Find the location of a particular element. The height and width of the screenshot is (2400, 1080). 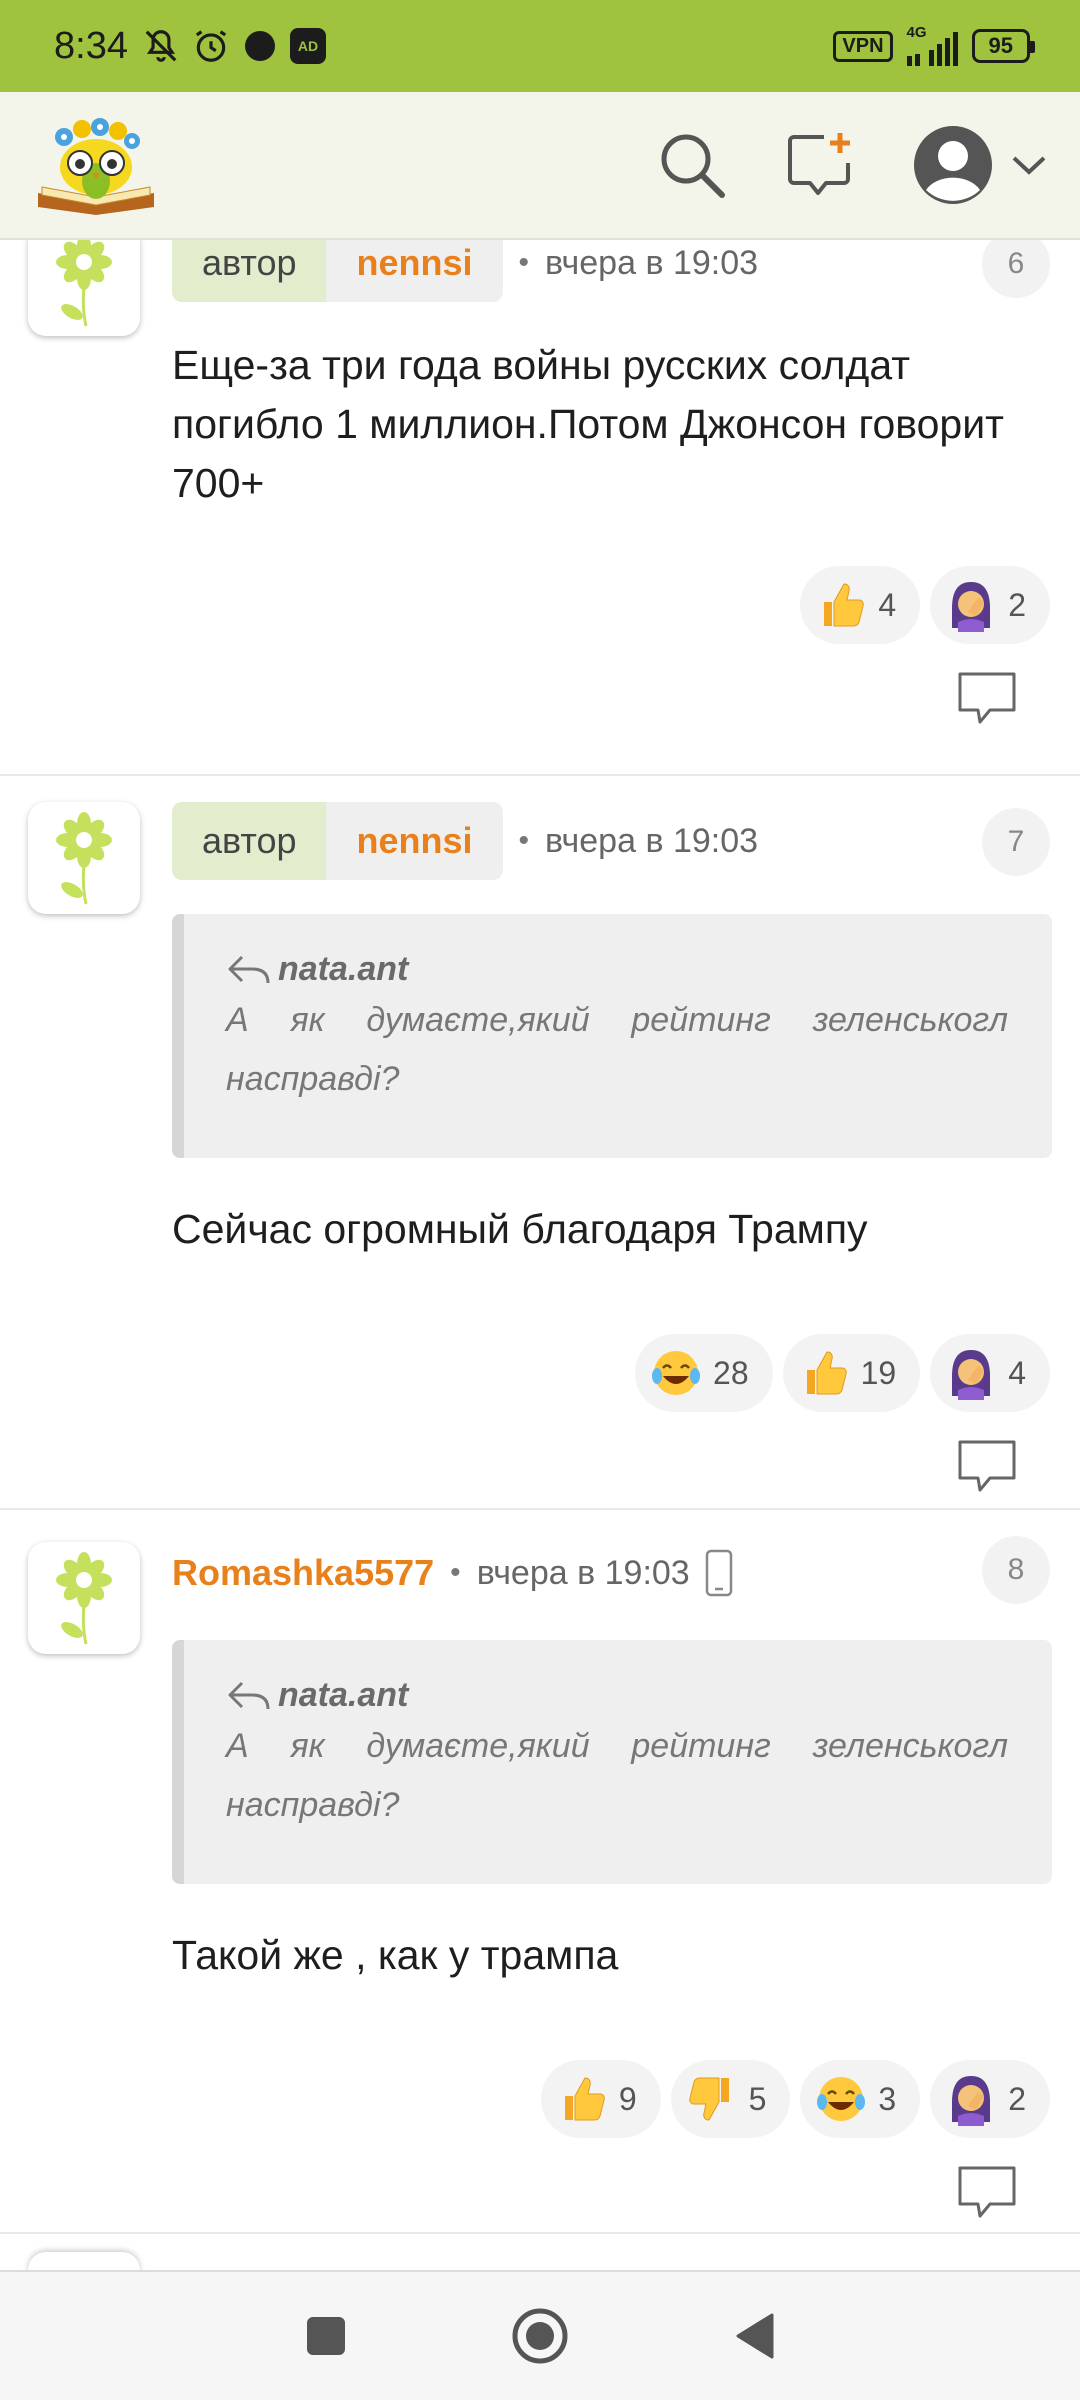

reaction-thumbs-down: 5 is located at coordinates (730, 2099).